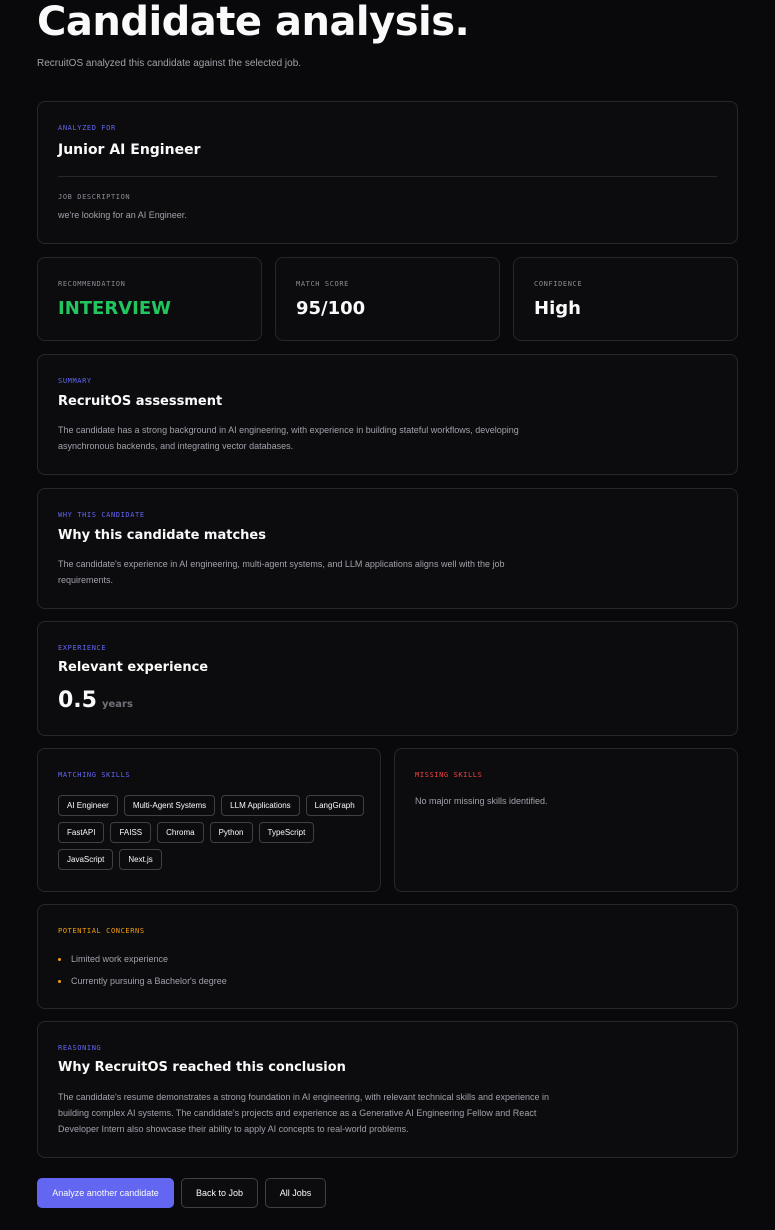  I want to click on confidence-card: CONFIDENCE High, so click(625, 299).